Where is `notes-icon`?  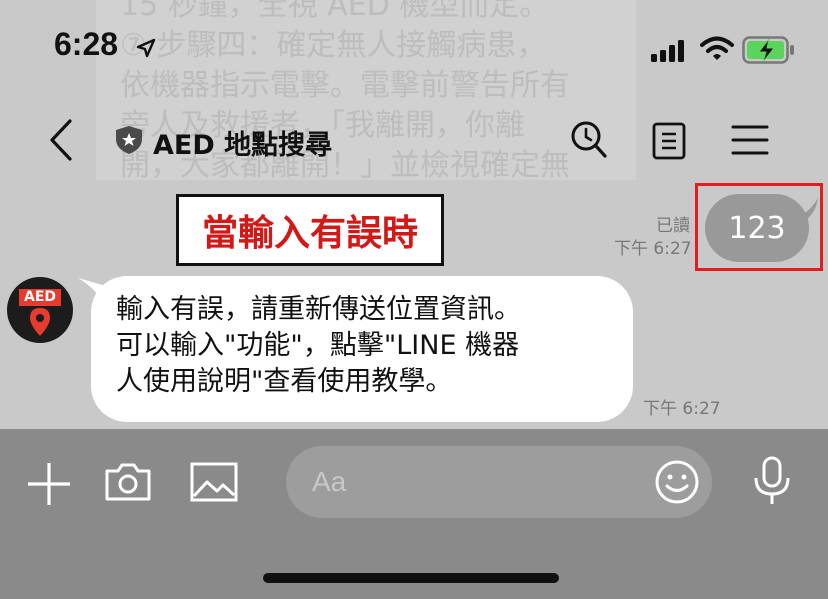
notes-icon is located at coordinates (669, 141).